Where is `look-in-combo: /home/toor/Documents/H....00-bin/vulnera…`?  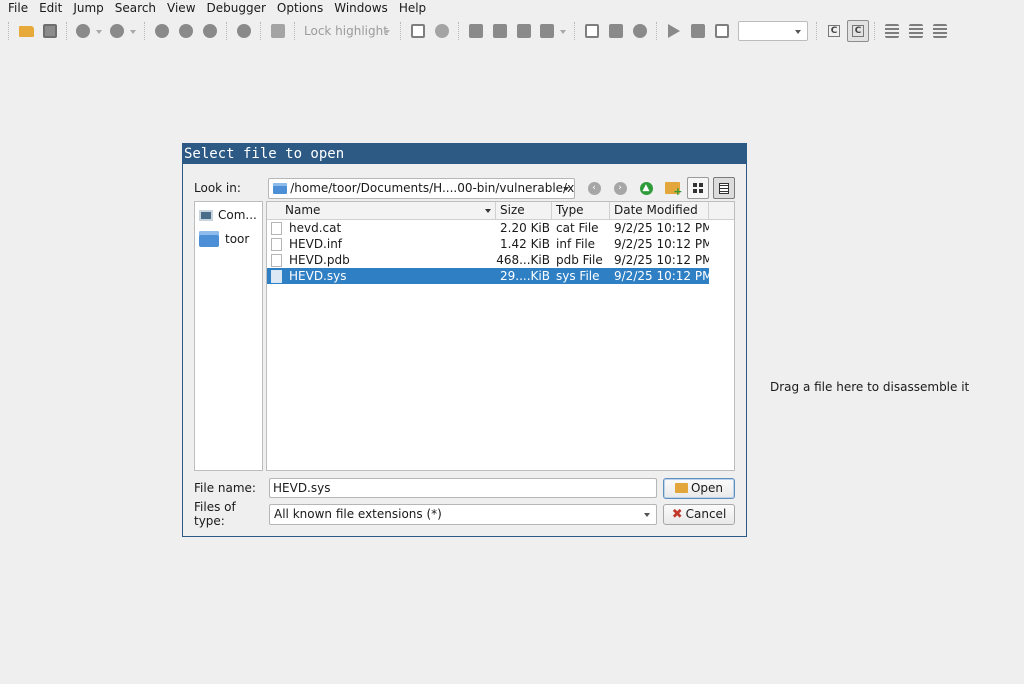 look-in-combo: /home/toor/Documents/H....00-bin/vulnera… is located at coordinates (421, 188).